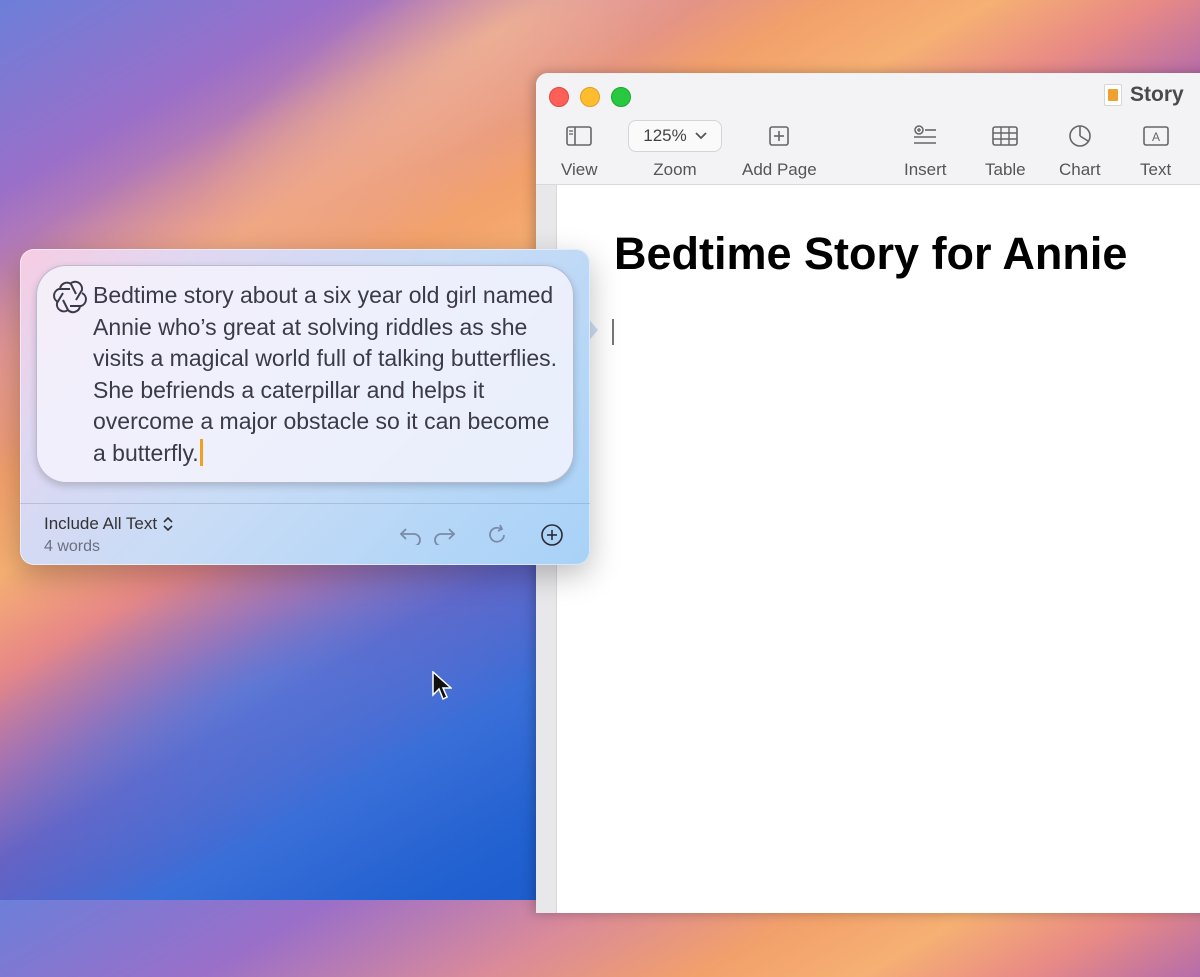 Image resolution: width=1200 pixels, height=977 pixels. What do you see at coordinates (442, 686) in the screenshot?
I see `mouse-pointer-icon` at bounding box center [442, 686].